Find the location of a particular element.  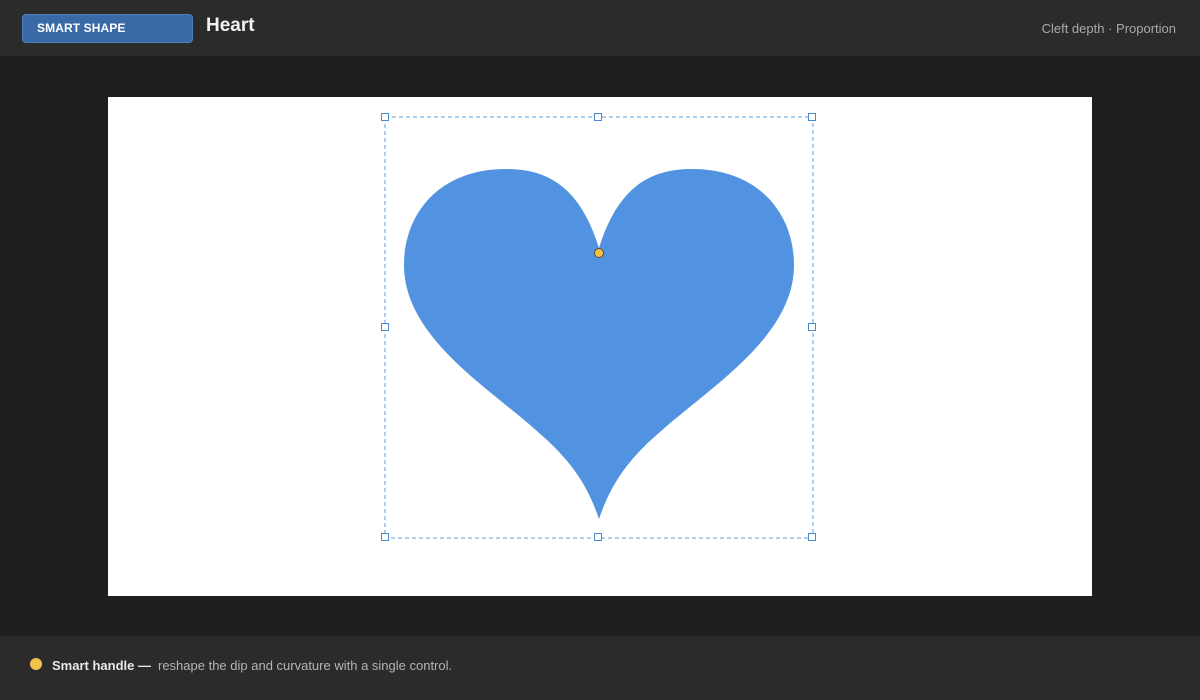

resize-handle-top-right is located at coordinates (812, 117).